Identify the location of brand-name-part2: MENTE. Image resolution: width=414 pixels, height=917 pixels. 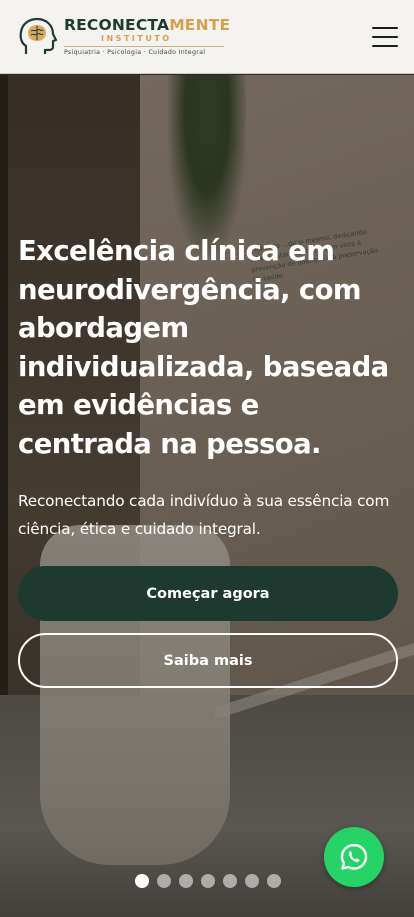
(200, 25).